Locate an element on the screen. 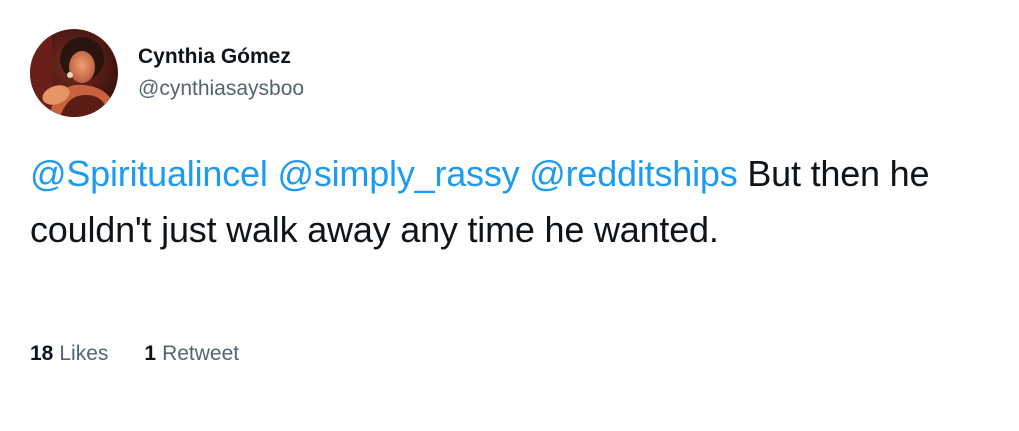 This screenshot has width=1019, height=431. avatar is located at coordinates (74, 73).